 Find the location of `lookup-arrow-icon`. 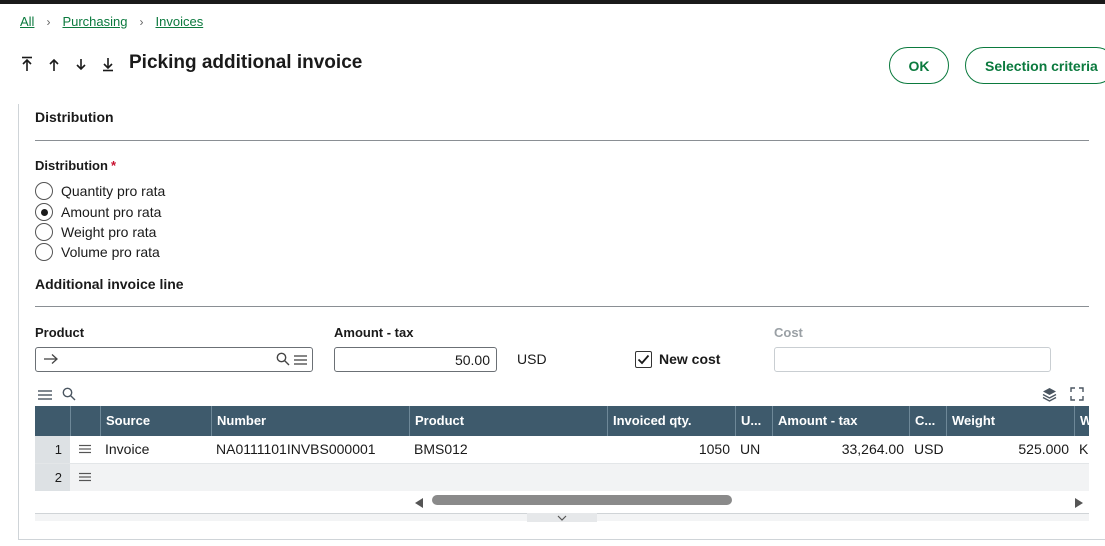

lookup-arrow-icon is located at coordinates (51, 360).